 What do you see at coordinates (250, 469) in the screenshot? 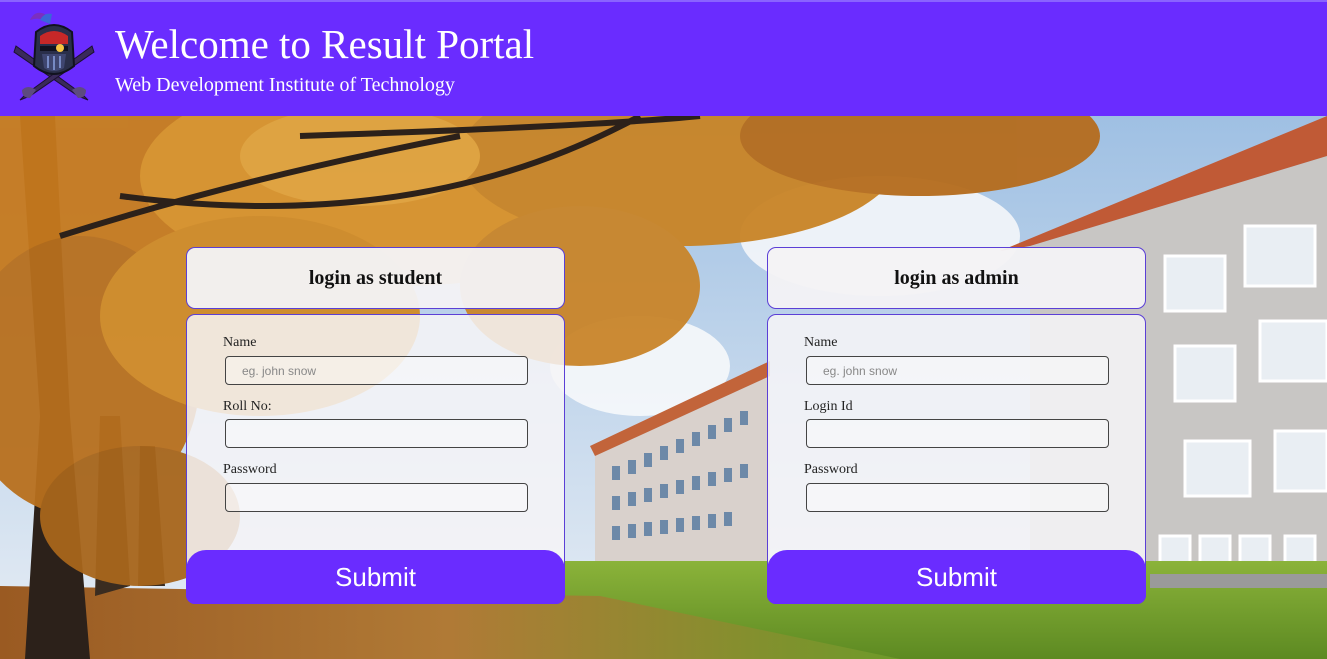
I see `student-password-label: Password` at bounding box center [250, 469].